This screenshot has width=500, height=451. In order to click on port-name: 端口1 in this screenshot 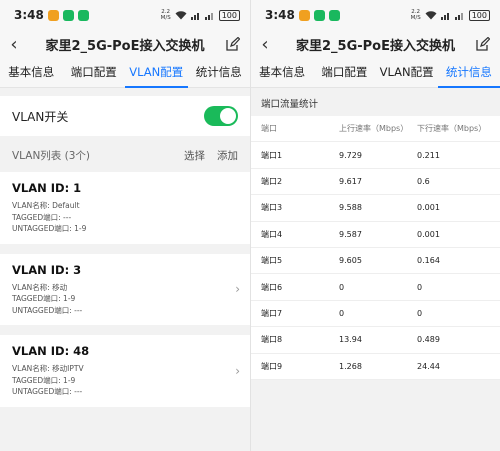, I will do `click(272, 155)`.